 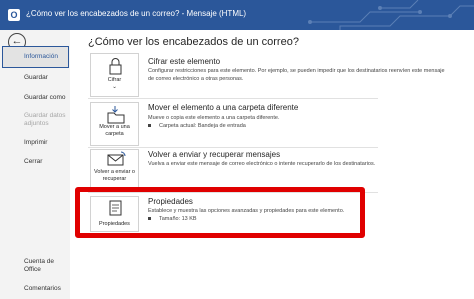 I want to click on sidebar-item-cerrar: Cerrar, so click(x=33, y=161).